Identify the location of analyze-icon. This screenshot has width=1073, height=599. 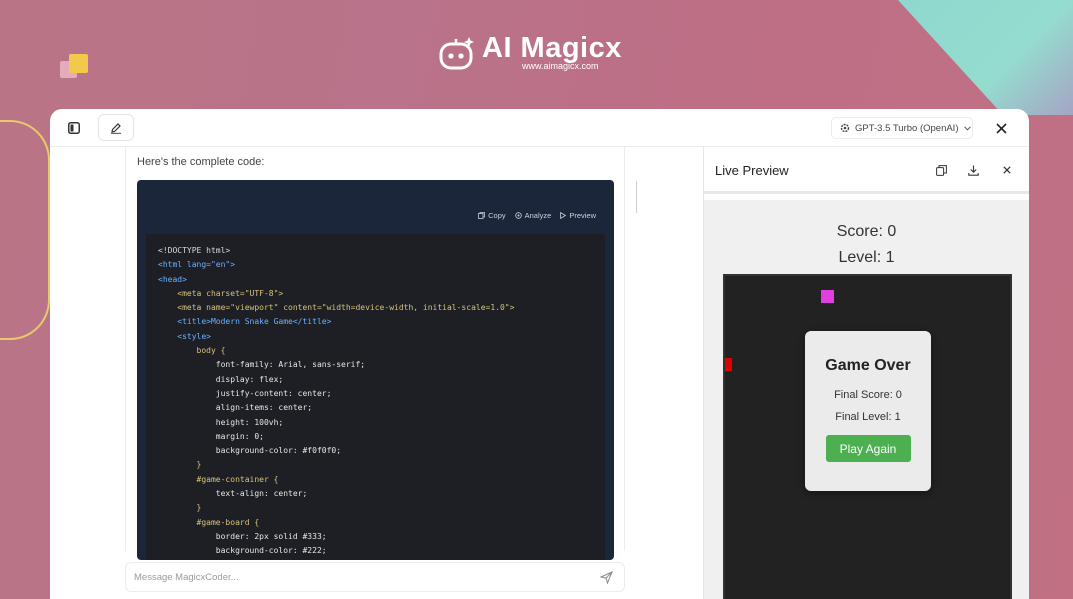
(518, 215).